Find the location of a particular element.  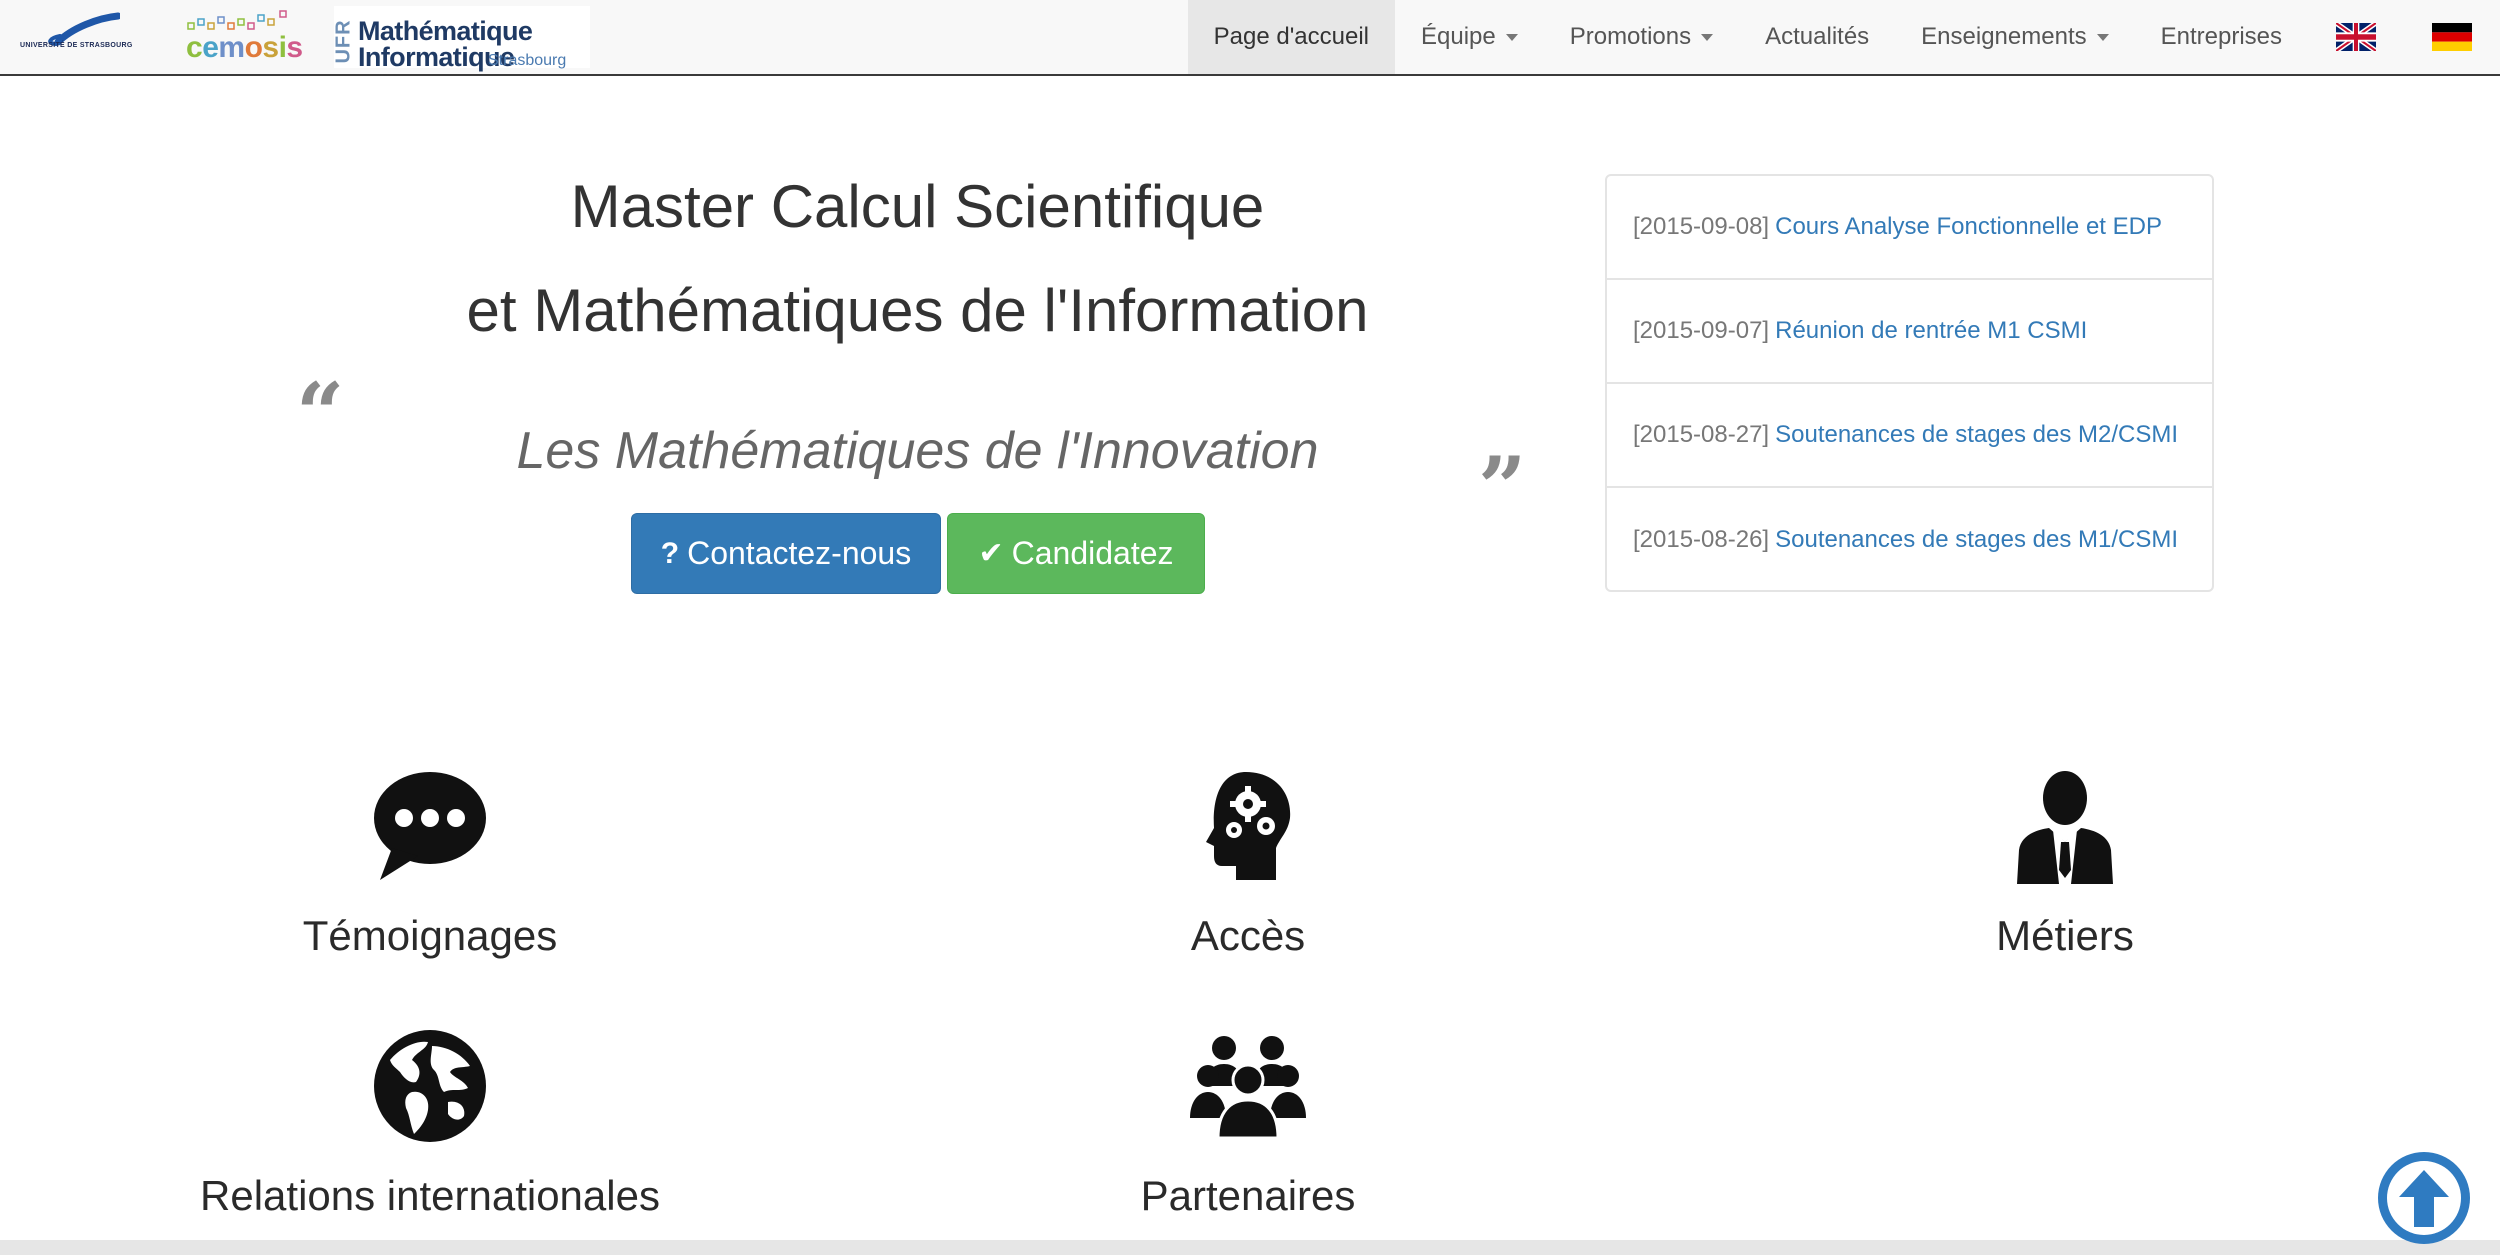

ufr-city: Strasbourg is located at coordinates (527, 60).